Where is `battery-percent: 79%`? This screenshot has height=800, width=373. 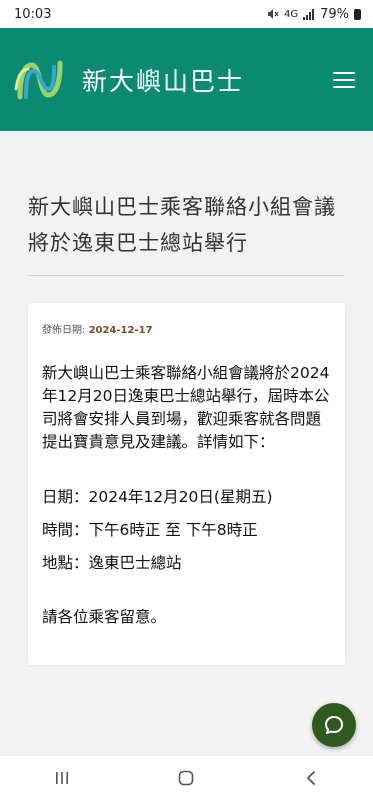
battery-percent: 79% is located at coordinates (334, 14).